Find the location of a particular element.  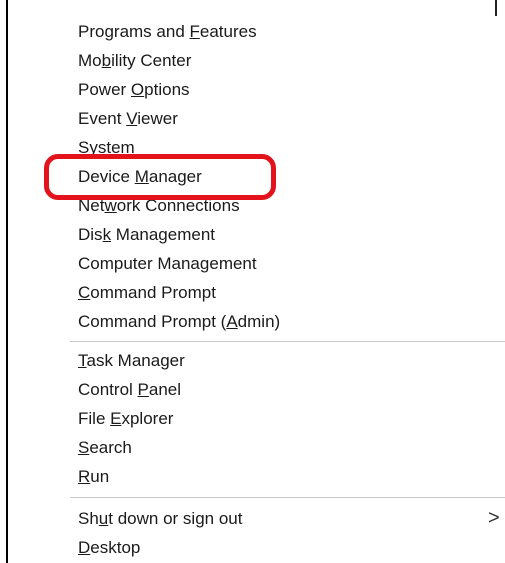

chevron-right-icon: > is located at coordinates (494, 518).